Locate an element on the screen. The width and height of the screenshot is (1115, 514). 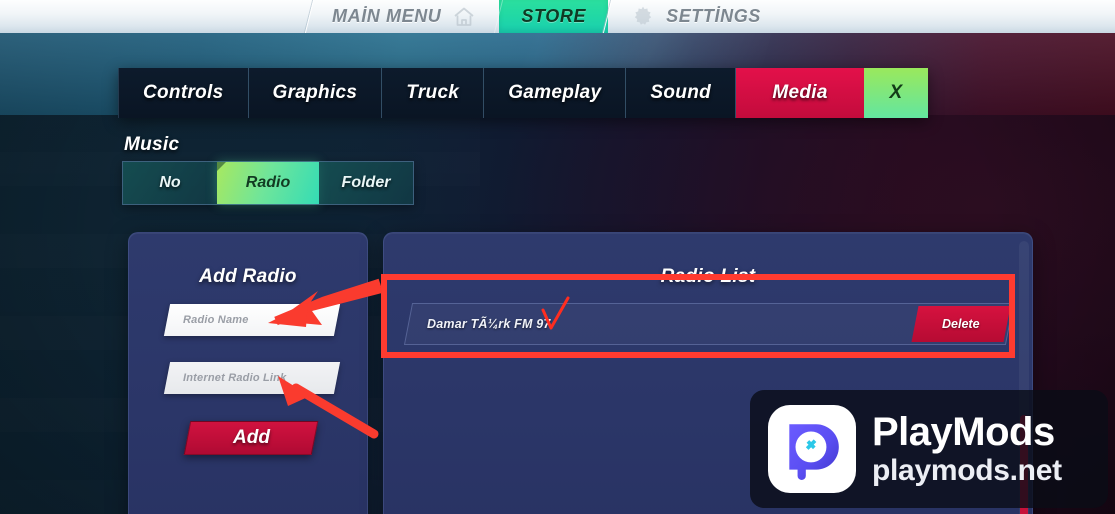
music-option-no-label: No is located at coordinates (170, 182).